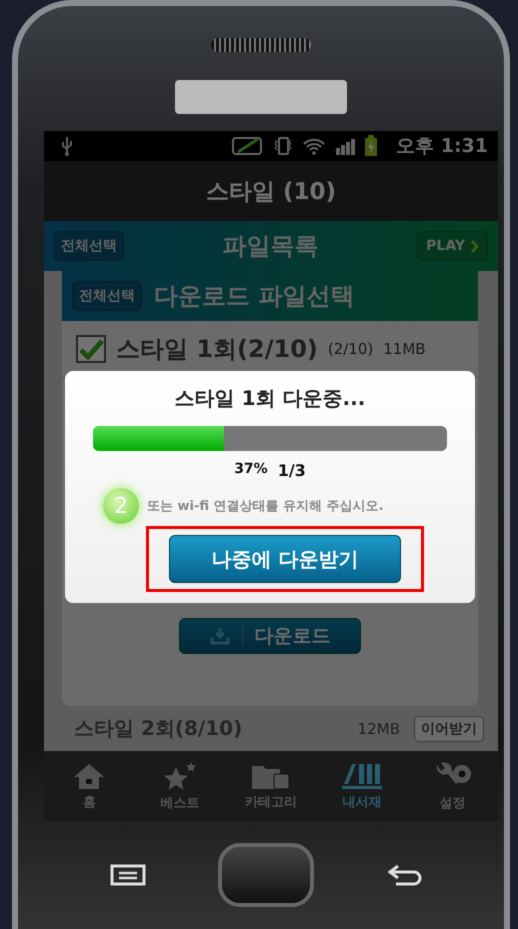 The image size is (518, 929). What do you see at coordinates (67, 146) in the screenshot?
I see `usb-icon` at bounding box center [67, 146].